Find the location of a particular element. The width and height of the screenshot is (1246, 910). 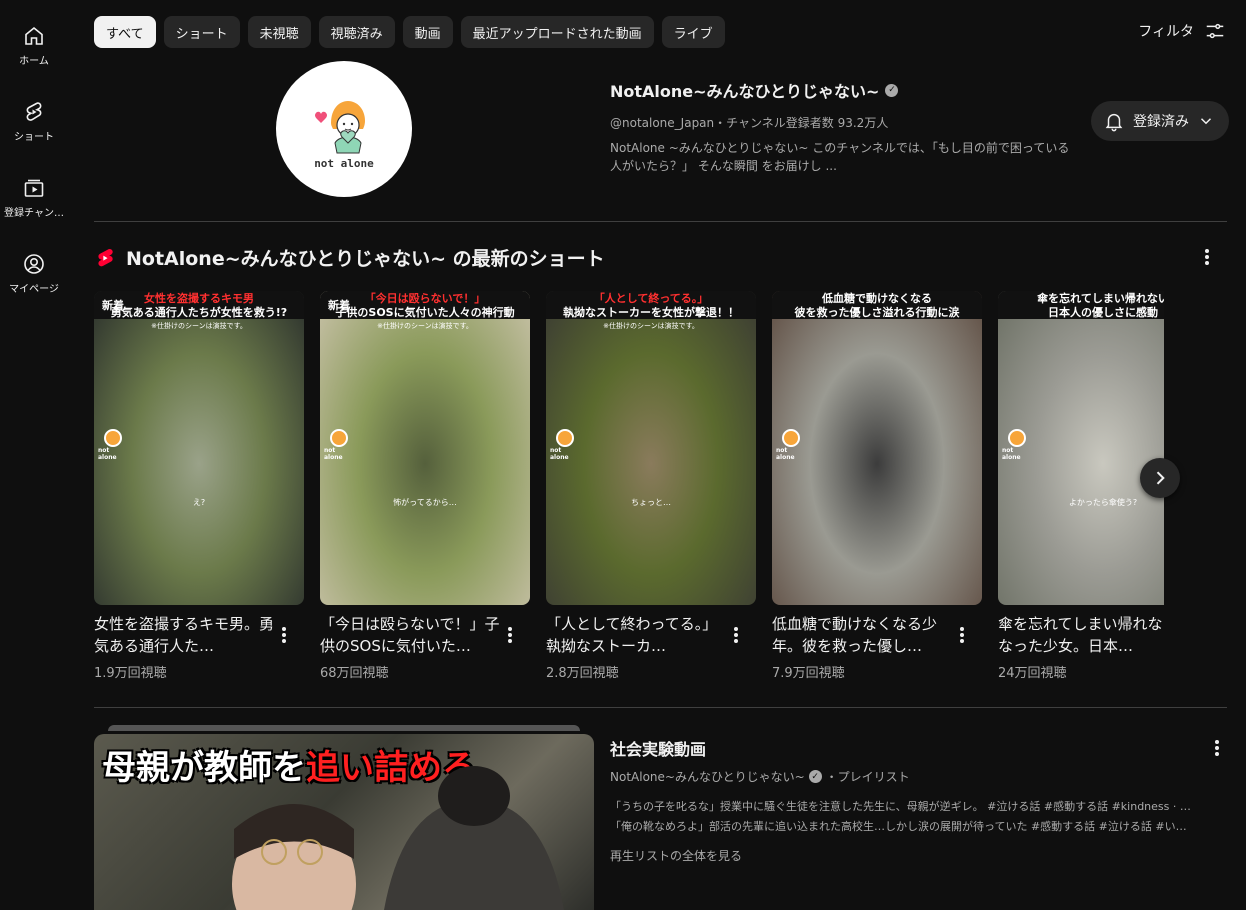

channel-avatar: not alone is located at coordinates (344, 129).